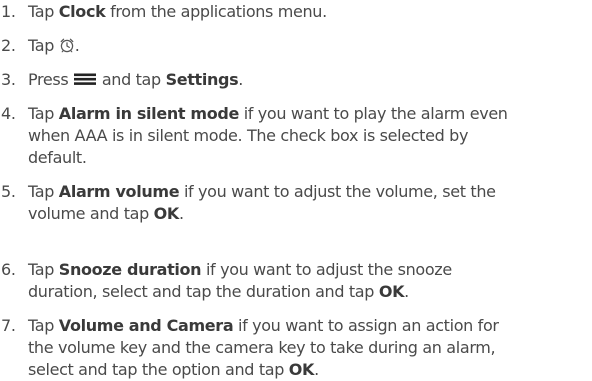  I want to click on step-number: 7., so click(8, 325).